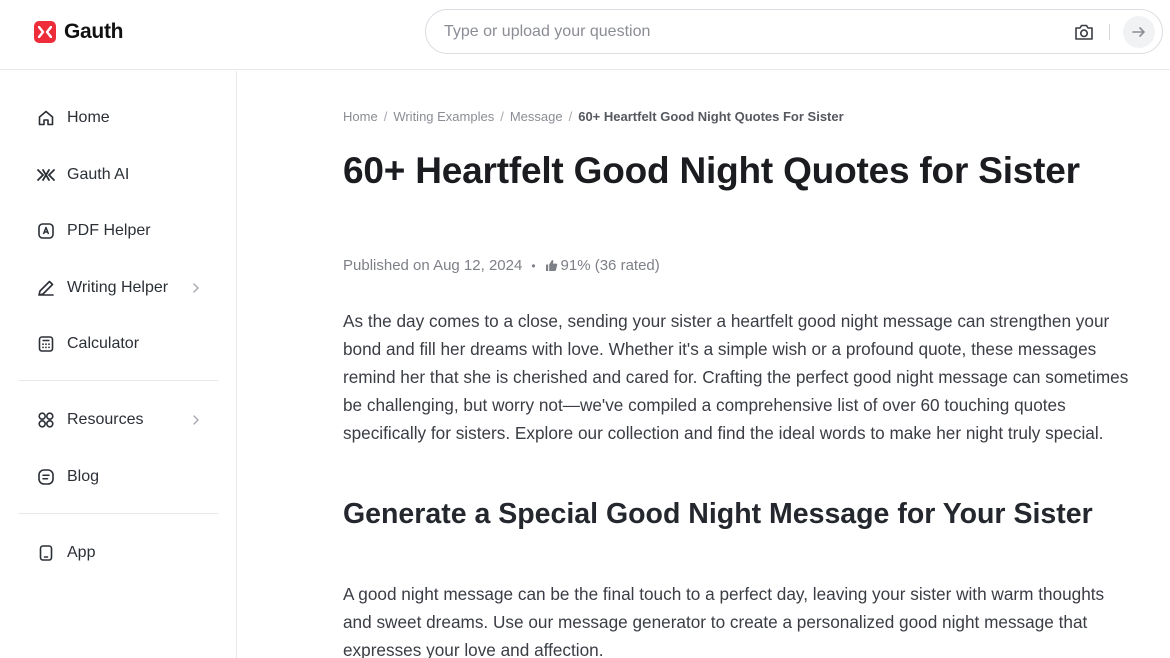 This screenshot has height=658, width=1170. What do you see at coordinates (46, 288) in the screenshot?
I see `pen-icon` at bounding box center [46, 288].